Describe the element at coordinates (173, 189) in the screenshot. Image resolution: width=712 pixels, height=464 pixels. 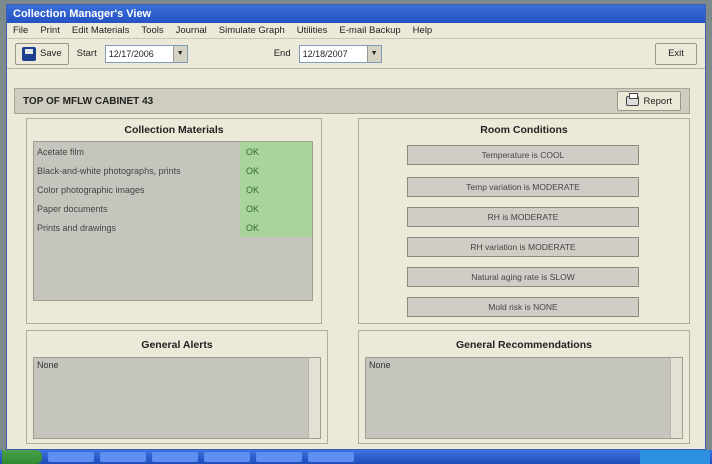
I see `list-item: Color photographic images OK` at that location.